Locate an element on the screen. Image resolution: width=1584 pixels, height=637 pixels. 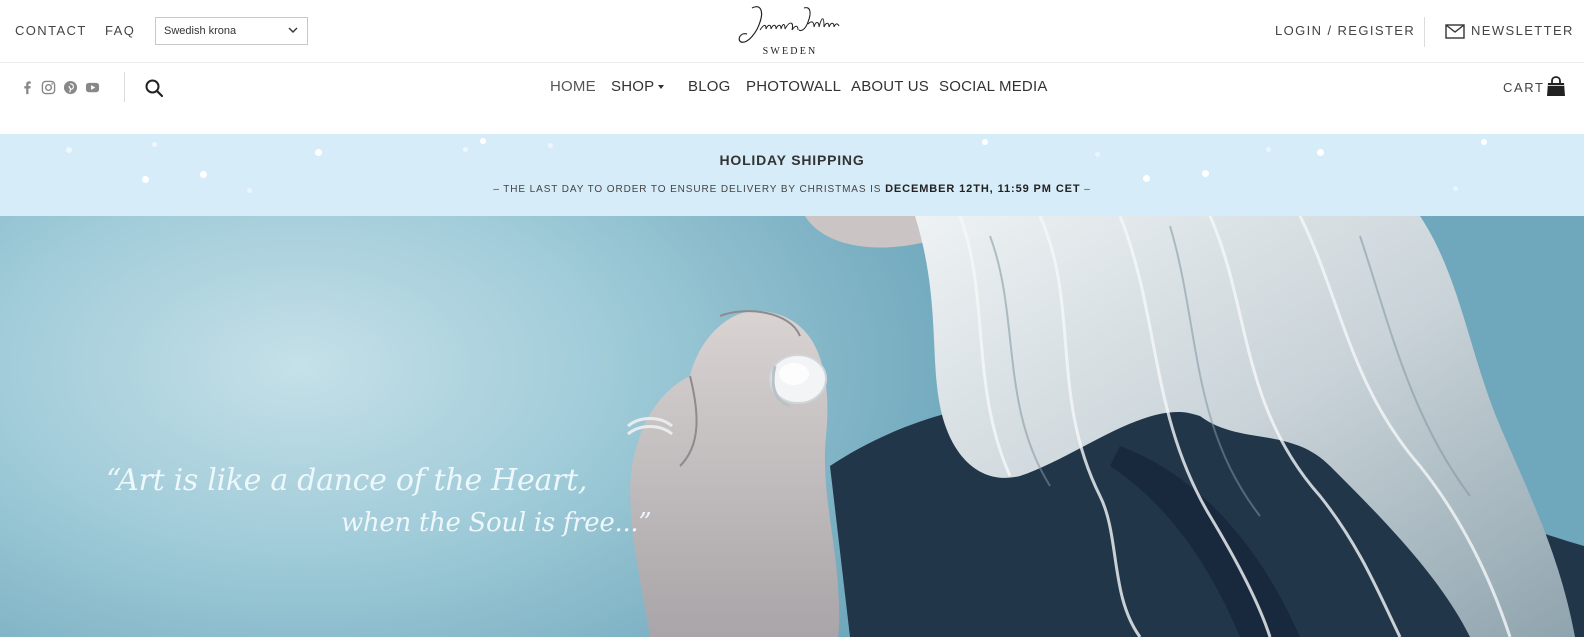
currency-select-value: Swedish krona is located at coordinates (200, 31).